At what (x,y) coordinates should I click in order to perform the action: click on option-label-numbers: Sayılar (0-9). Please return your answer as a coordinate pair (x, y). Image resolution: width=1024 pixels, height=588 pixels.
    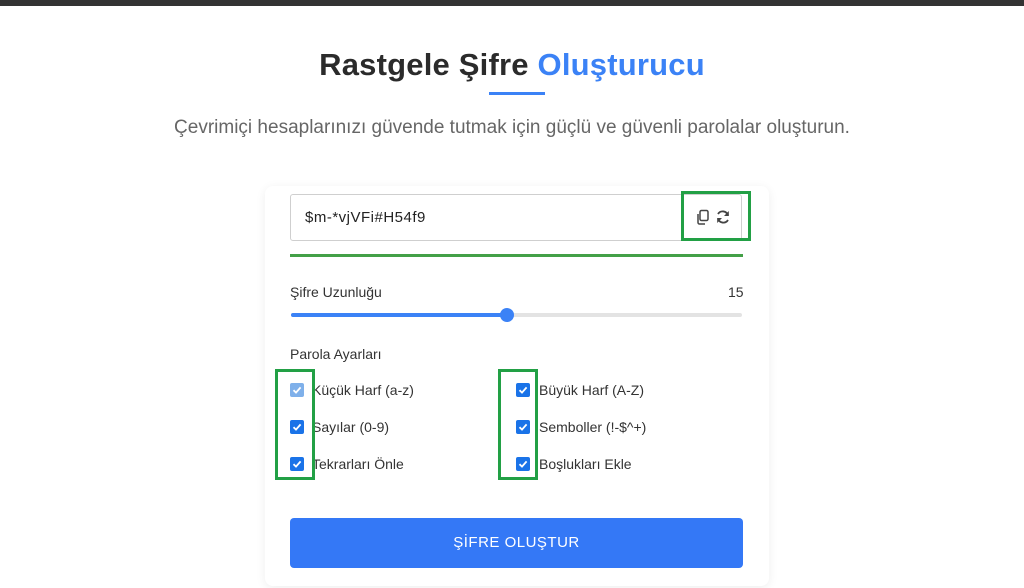
    Looking at the image, I should click on (351, 427).